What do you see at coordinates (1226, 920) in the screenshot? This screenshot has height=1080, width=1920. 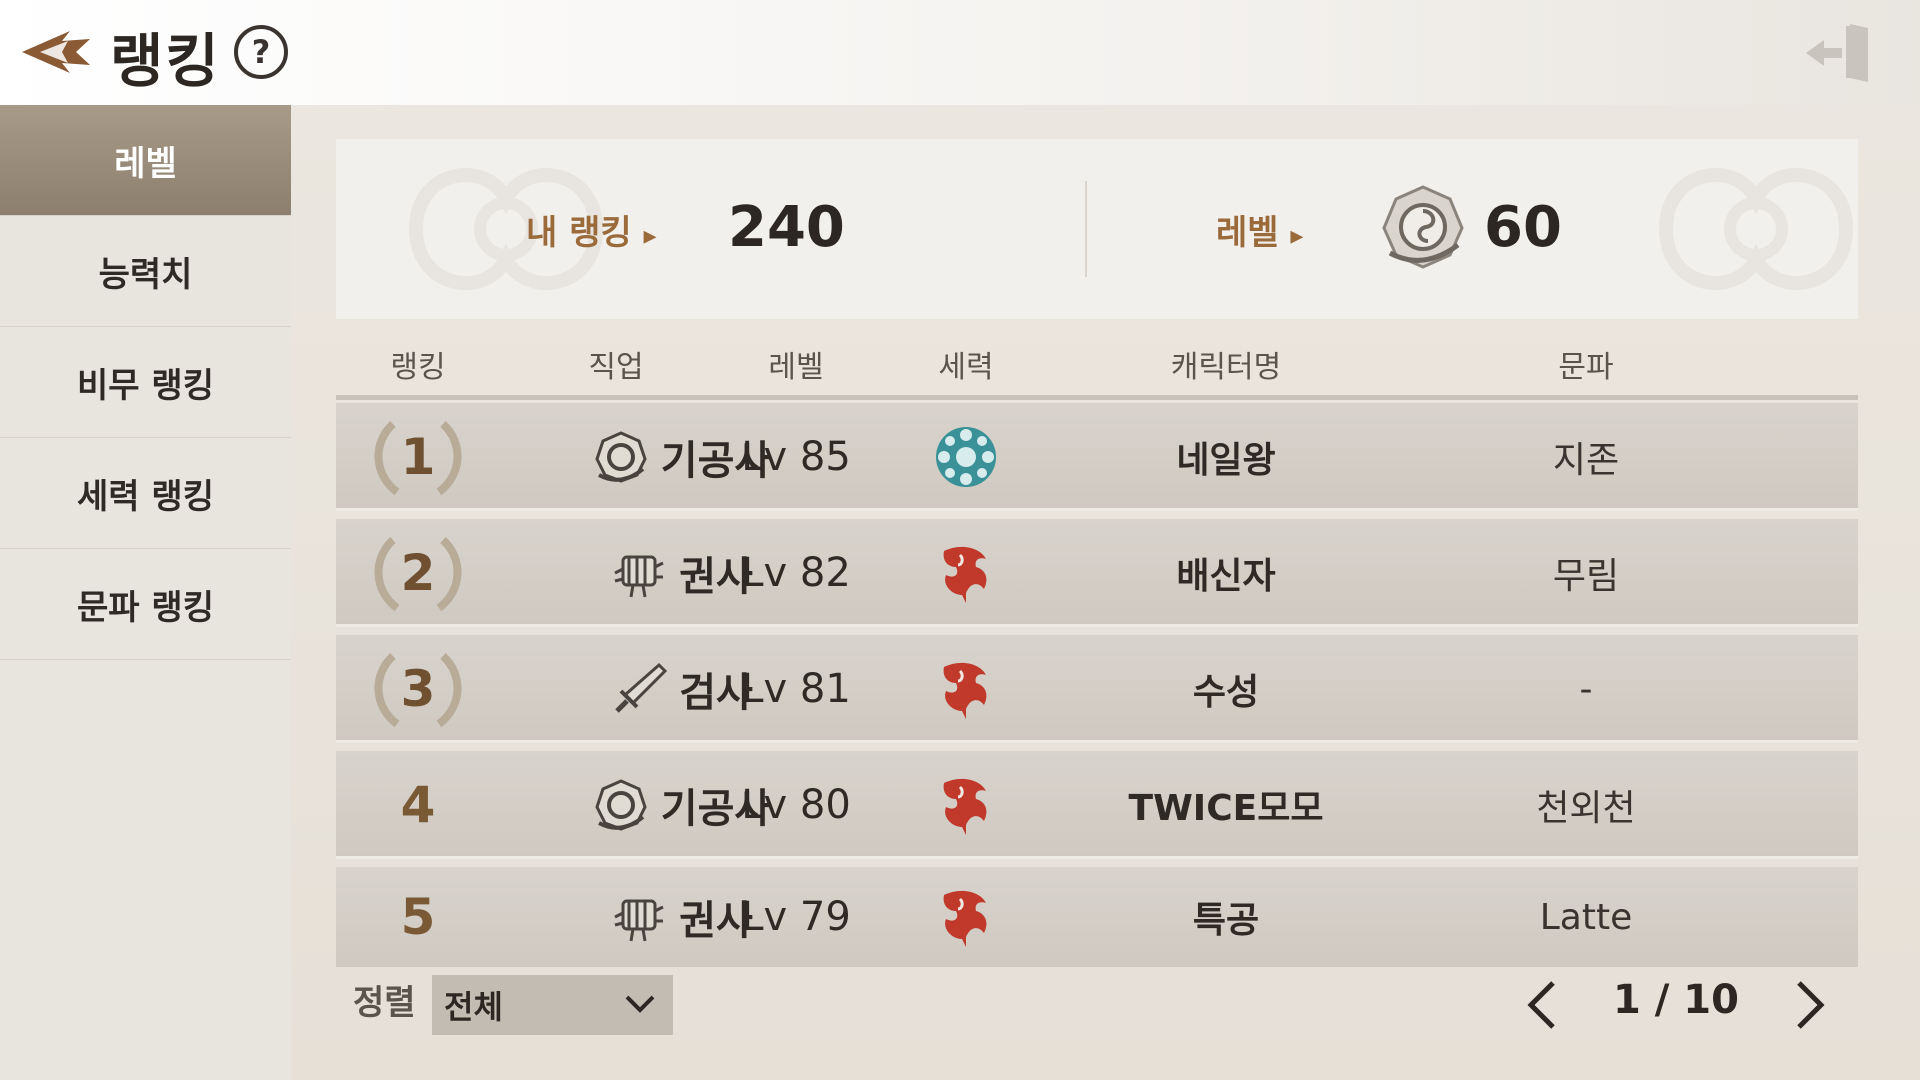 I see `character-name: 특공` at bounding box center [1226, 920].